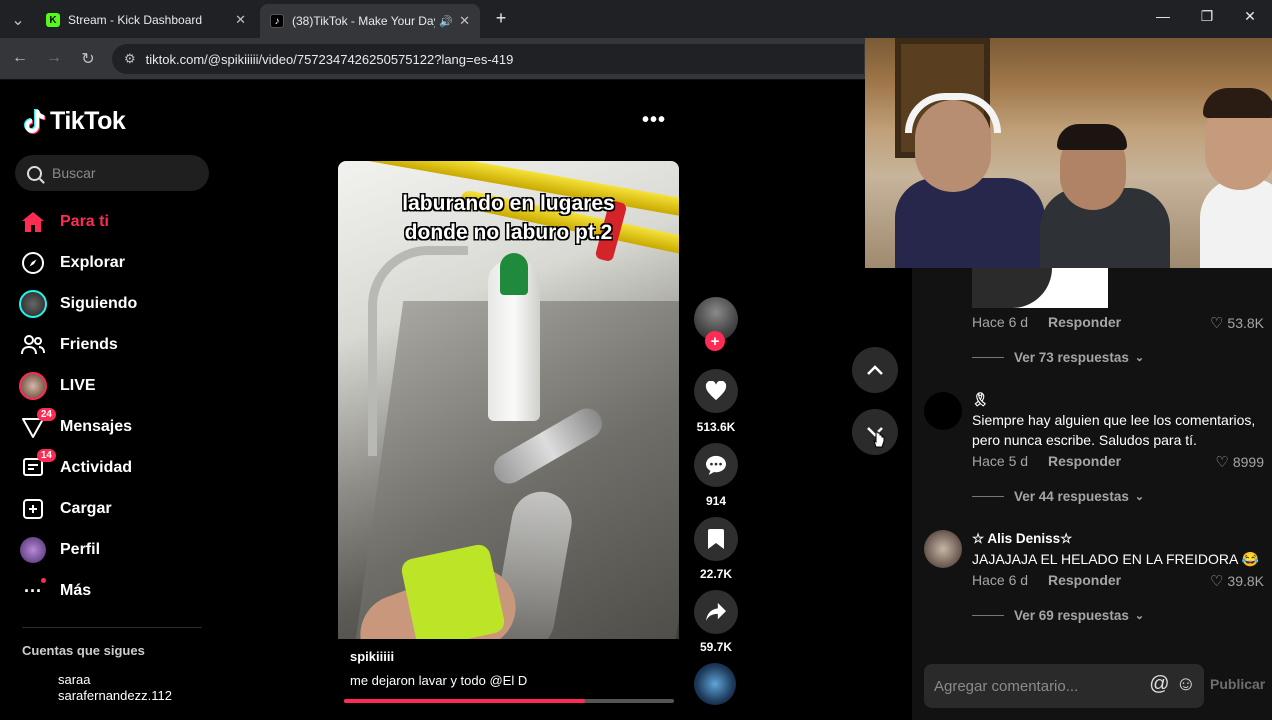 This screenshot has width=1272, height=720. I want to click on following-account: saraa sarafernandezz.112, so click(115, 688).